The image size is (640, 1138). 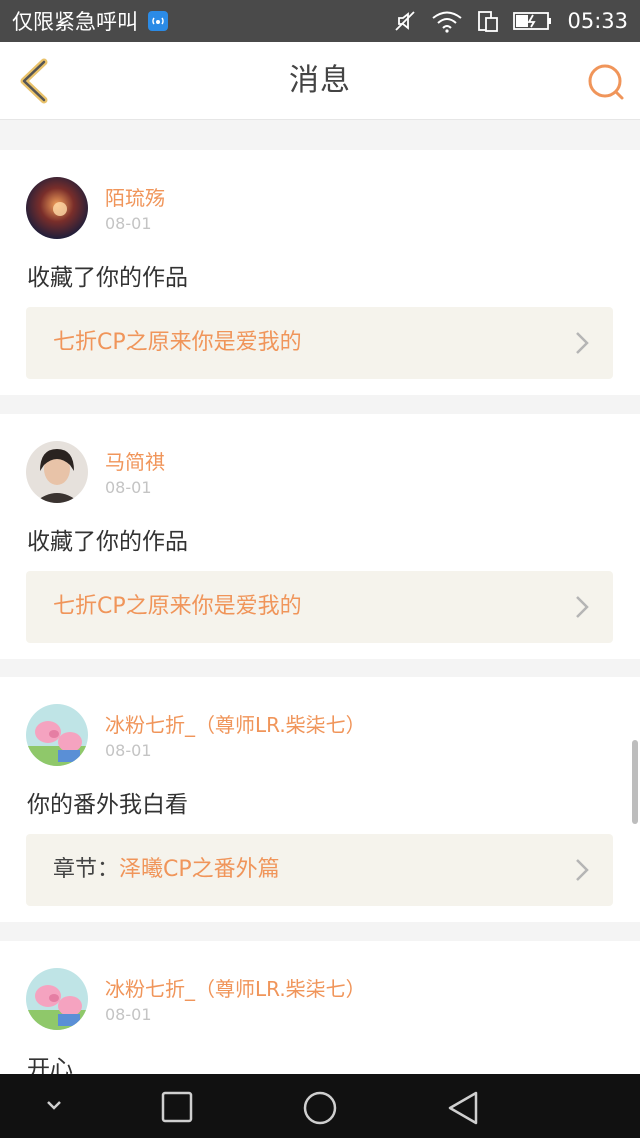 I want to click on recents-button, so click(x=177, y=1109).